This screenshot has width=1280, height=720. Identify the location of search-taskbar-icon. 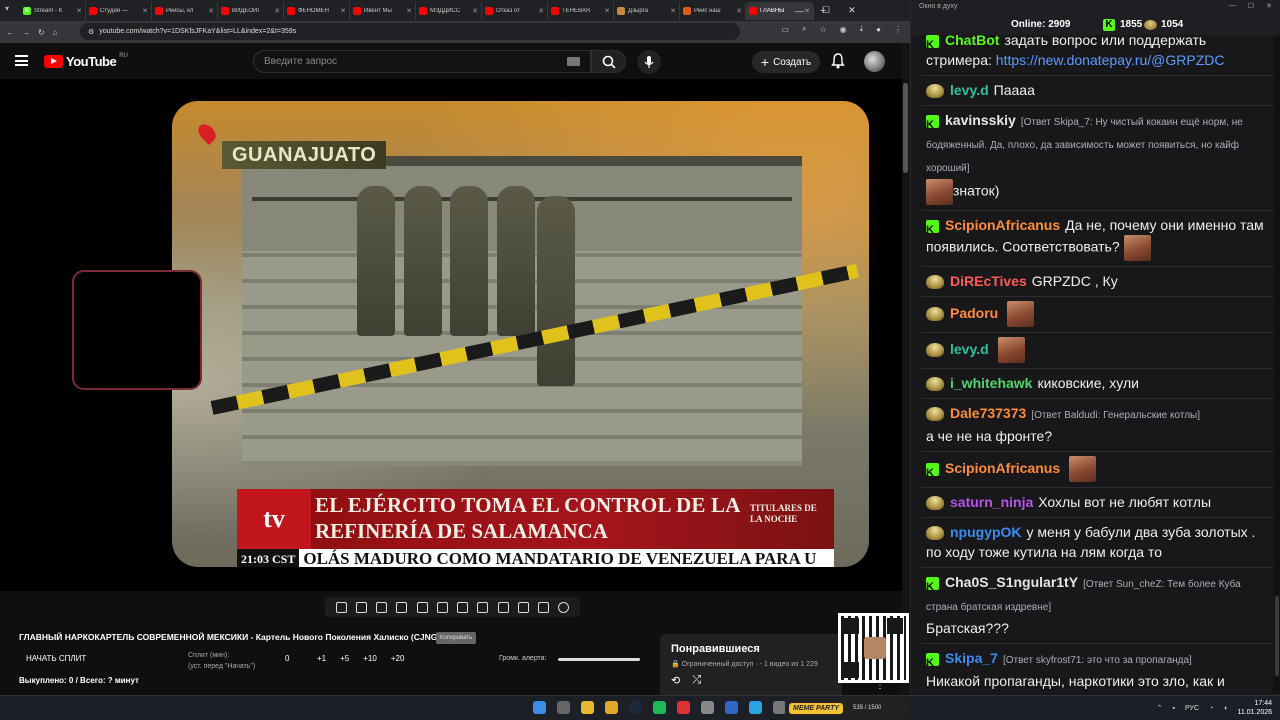
(563, 707).